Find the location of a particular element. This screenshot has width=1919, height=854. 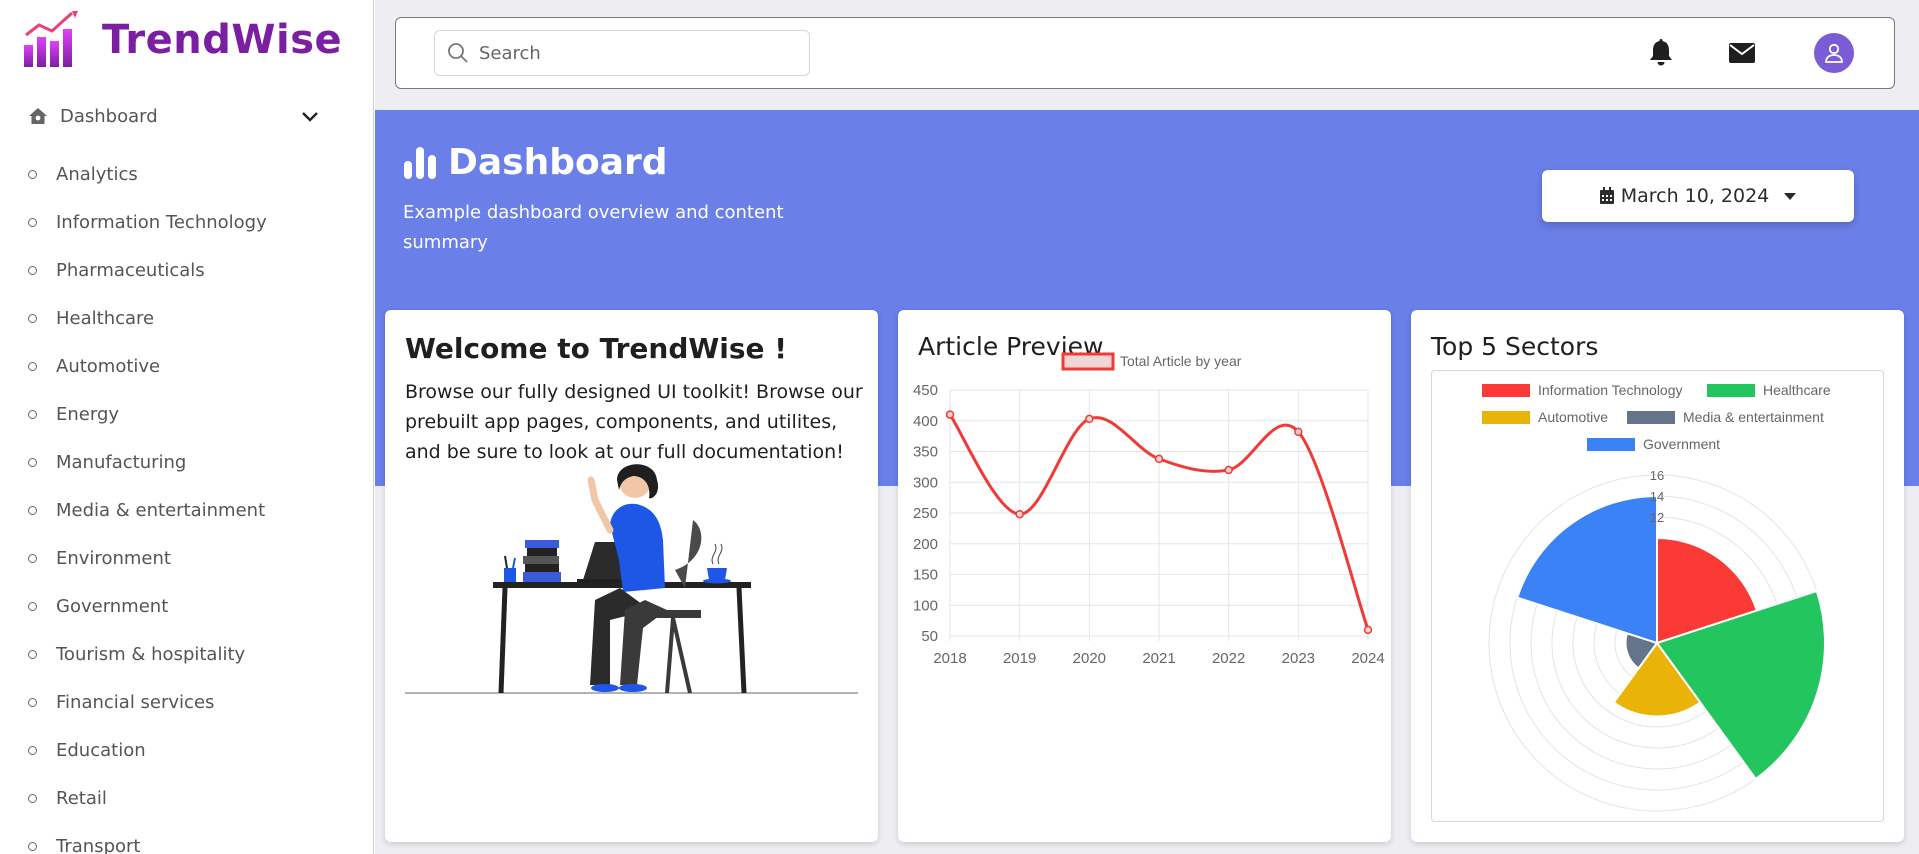

sidebar-item-tourism-hospitality: Tourism & hospitality is located at coordinates (147, 654).